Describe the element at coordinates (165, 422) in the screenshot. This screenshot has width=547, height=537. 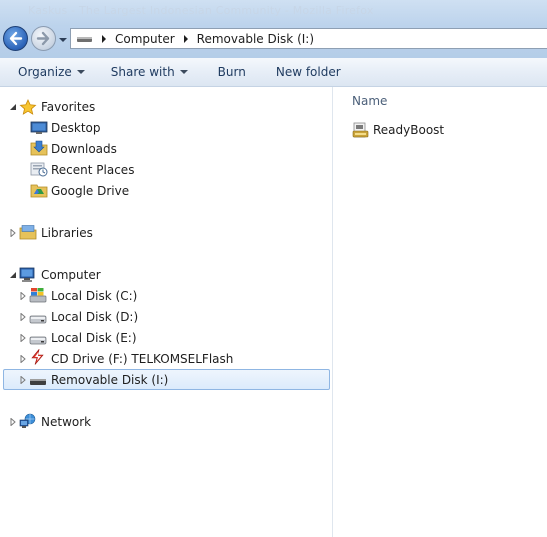
I see `tree-network: Network` at that location.